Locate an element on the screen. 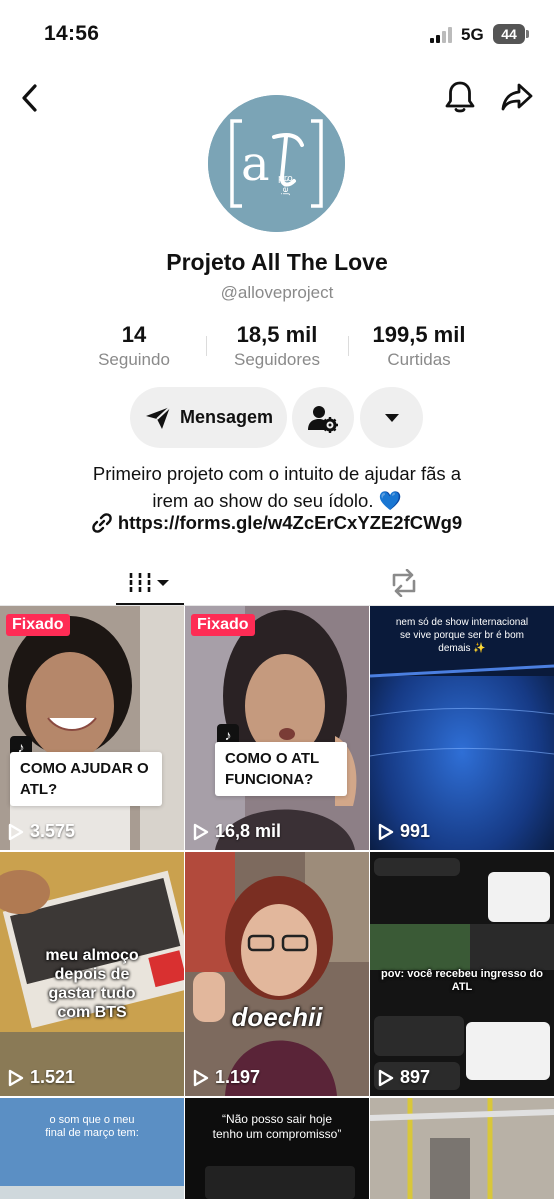  view-count: 16,8 mil is located at coordinates (237, 831).